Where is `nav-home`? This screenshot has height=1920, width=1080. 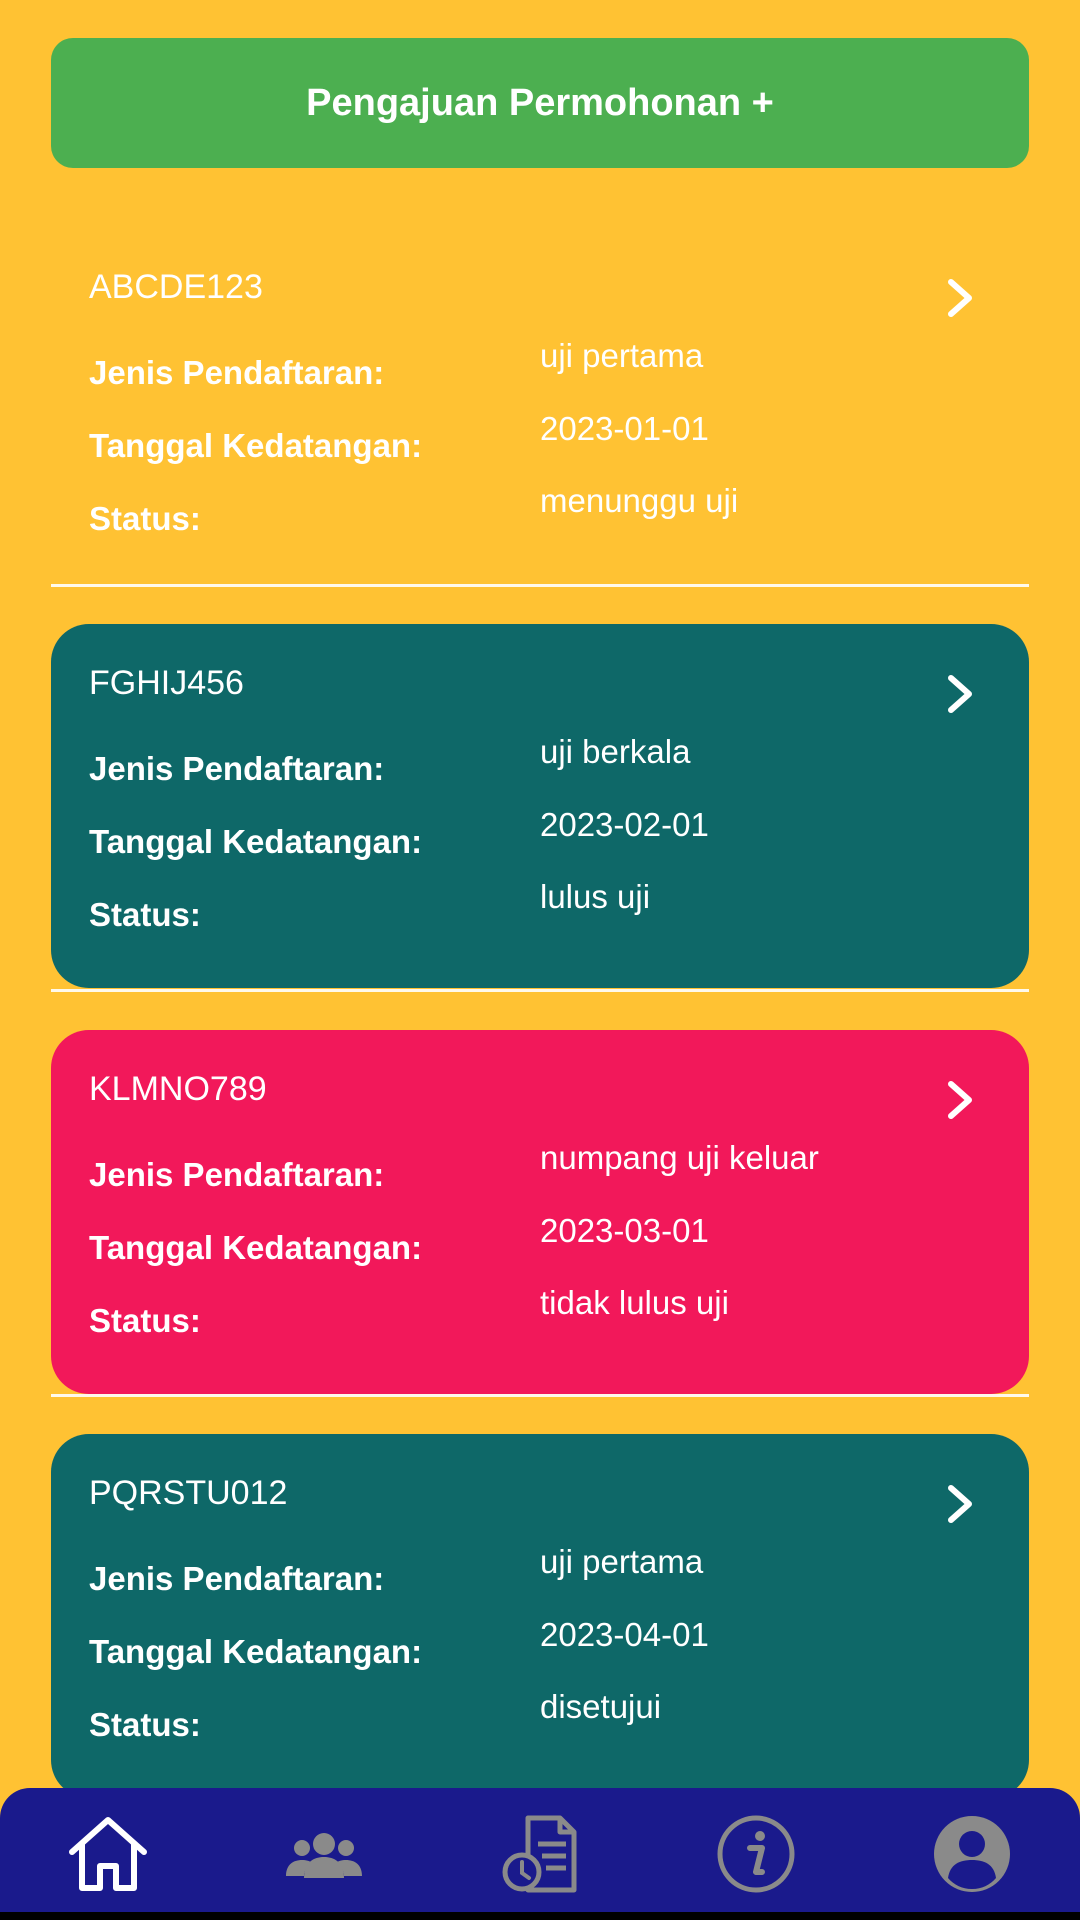
nav-home is located at coordinates (108, 1854).